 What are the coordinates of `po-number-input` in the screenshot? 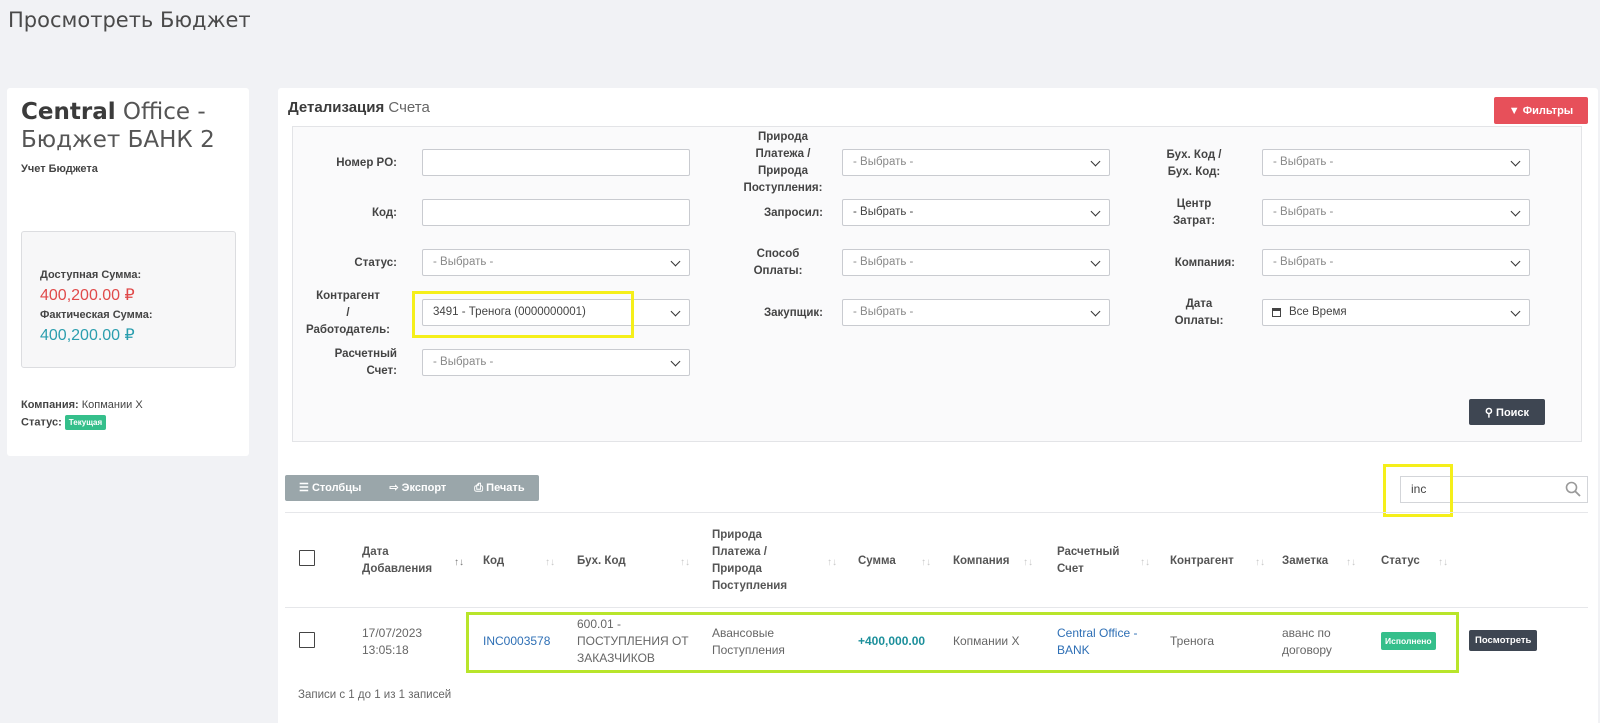 It's located at (556, 162).